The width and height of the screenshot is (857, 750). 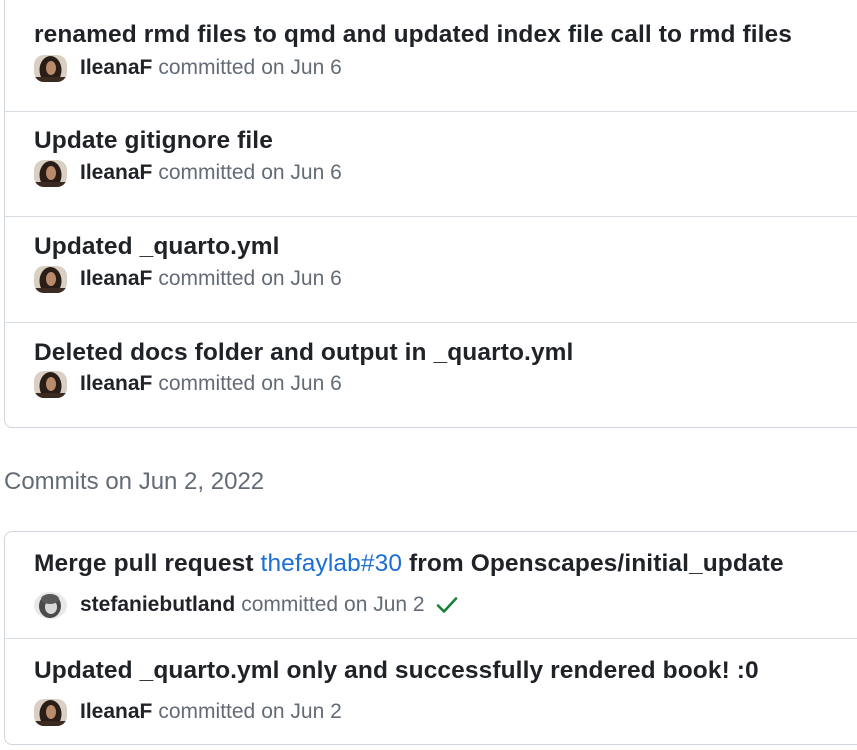 What do you see at coordinates (153, 141) in the screenshot?
I see `commit-title-link: Update gitignore file` at bounding box center [153, 141].